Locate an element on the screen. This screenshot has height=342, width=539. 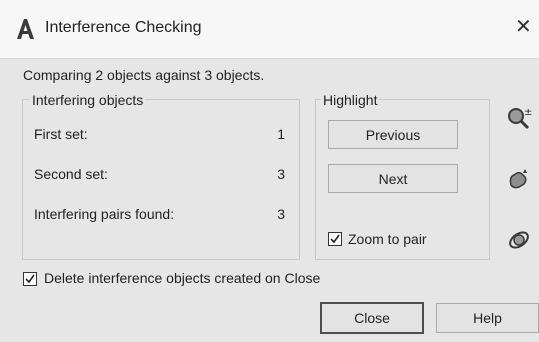
zoom-to-pair-label: Zoom to pair is located at coordinates (387, 239).